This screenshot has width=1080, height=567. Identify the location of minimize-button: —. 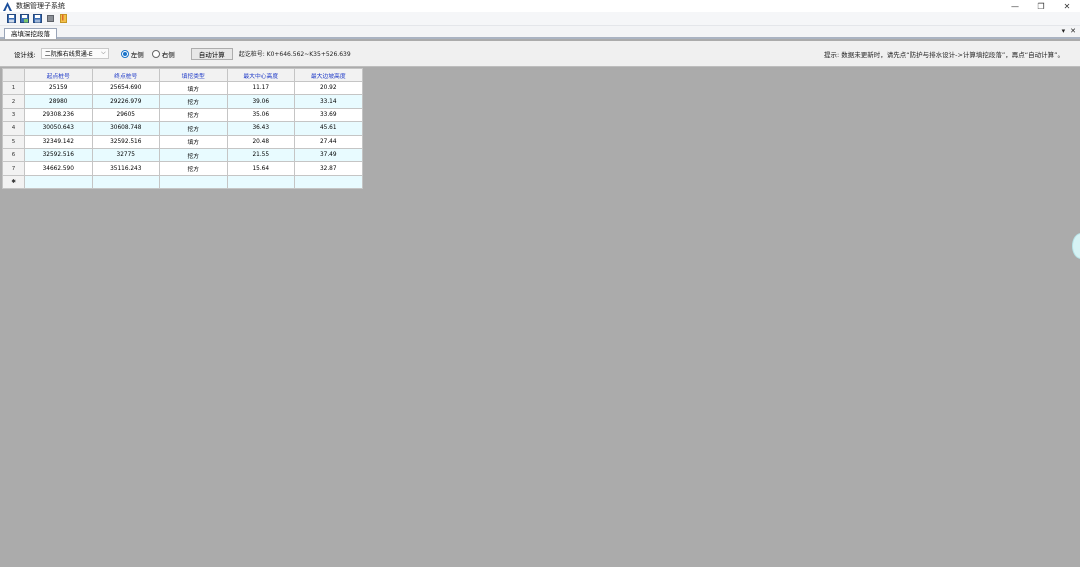
(1015, 6).